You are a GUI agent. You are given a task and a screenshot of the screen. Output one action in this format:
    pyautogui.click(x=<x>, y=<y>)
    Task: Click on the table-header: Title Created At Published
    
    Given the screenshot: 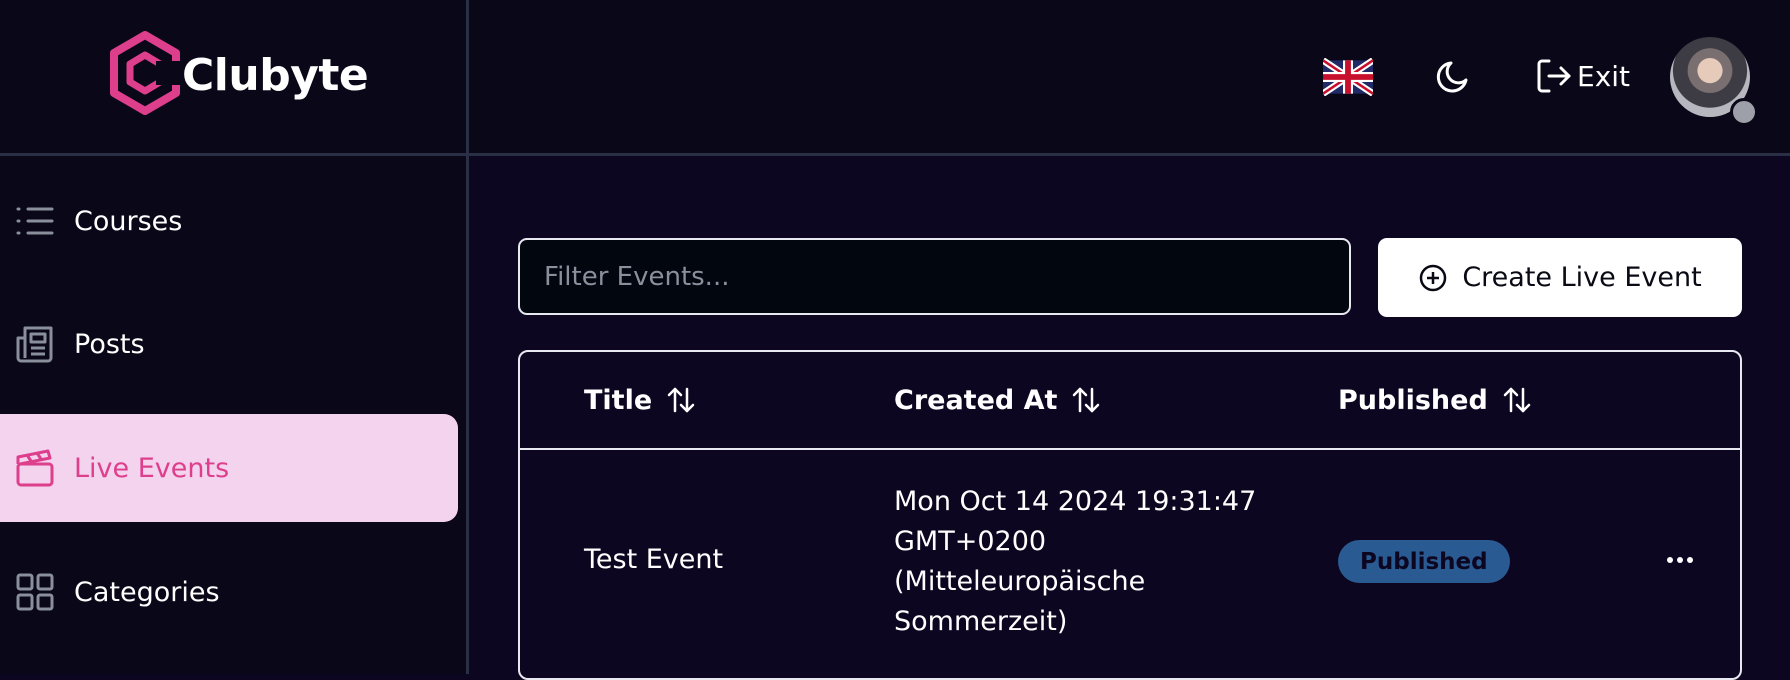 What is the action you would take?
    pyautogui.click(x=1130, y=401)
    